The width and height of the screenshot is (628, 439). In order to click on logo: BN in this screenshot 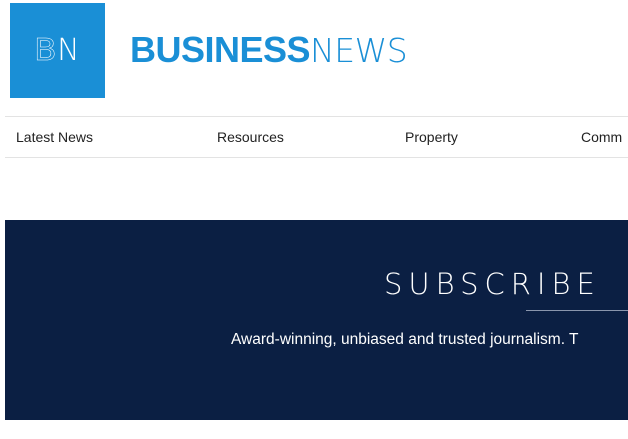, I will do `click(57, 50)`.